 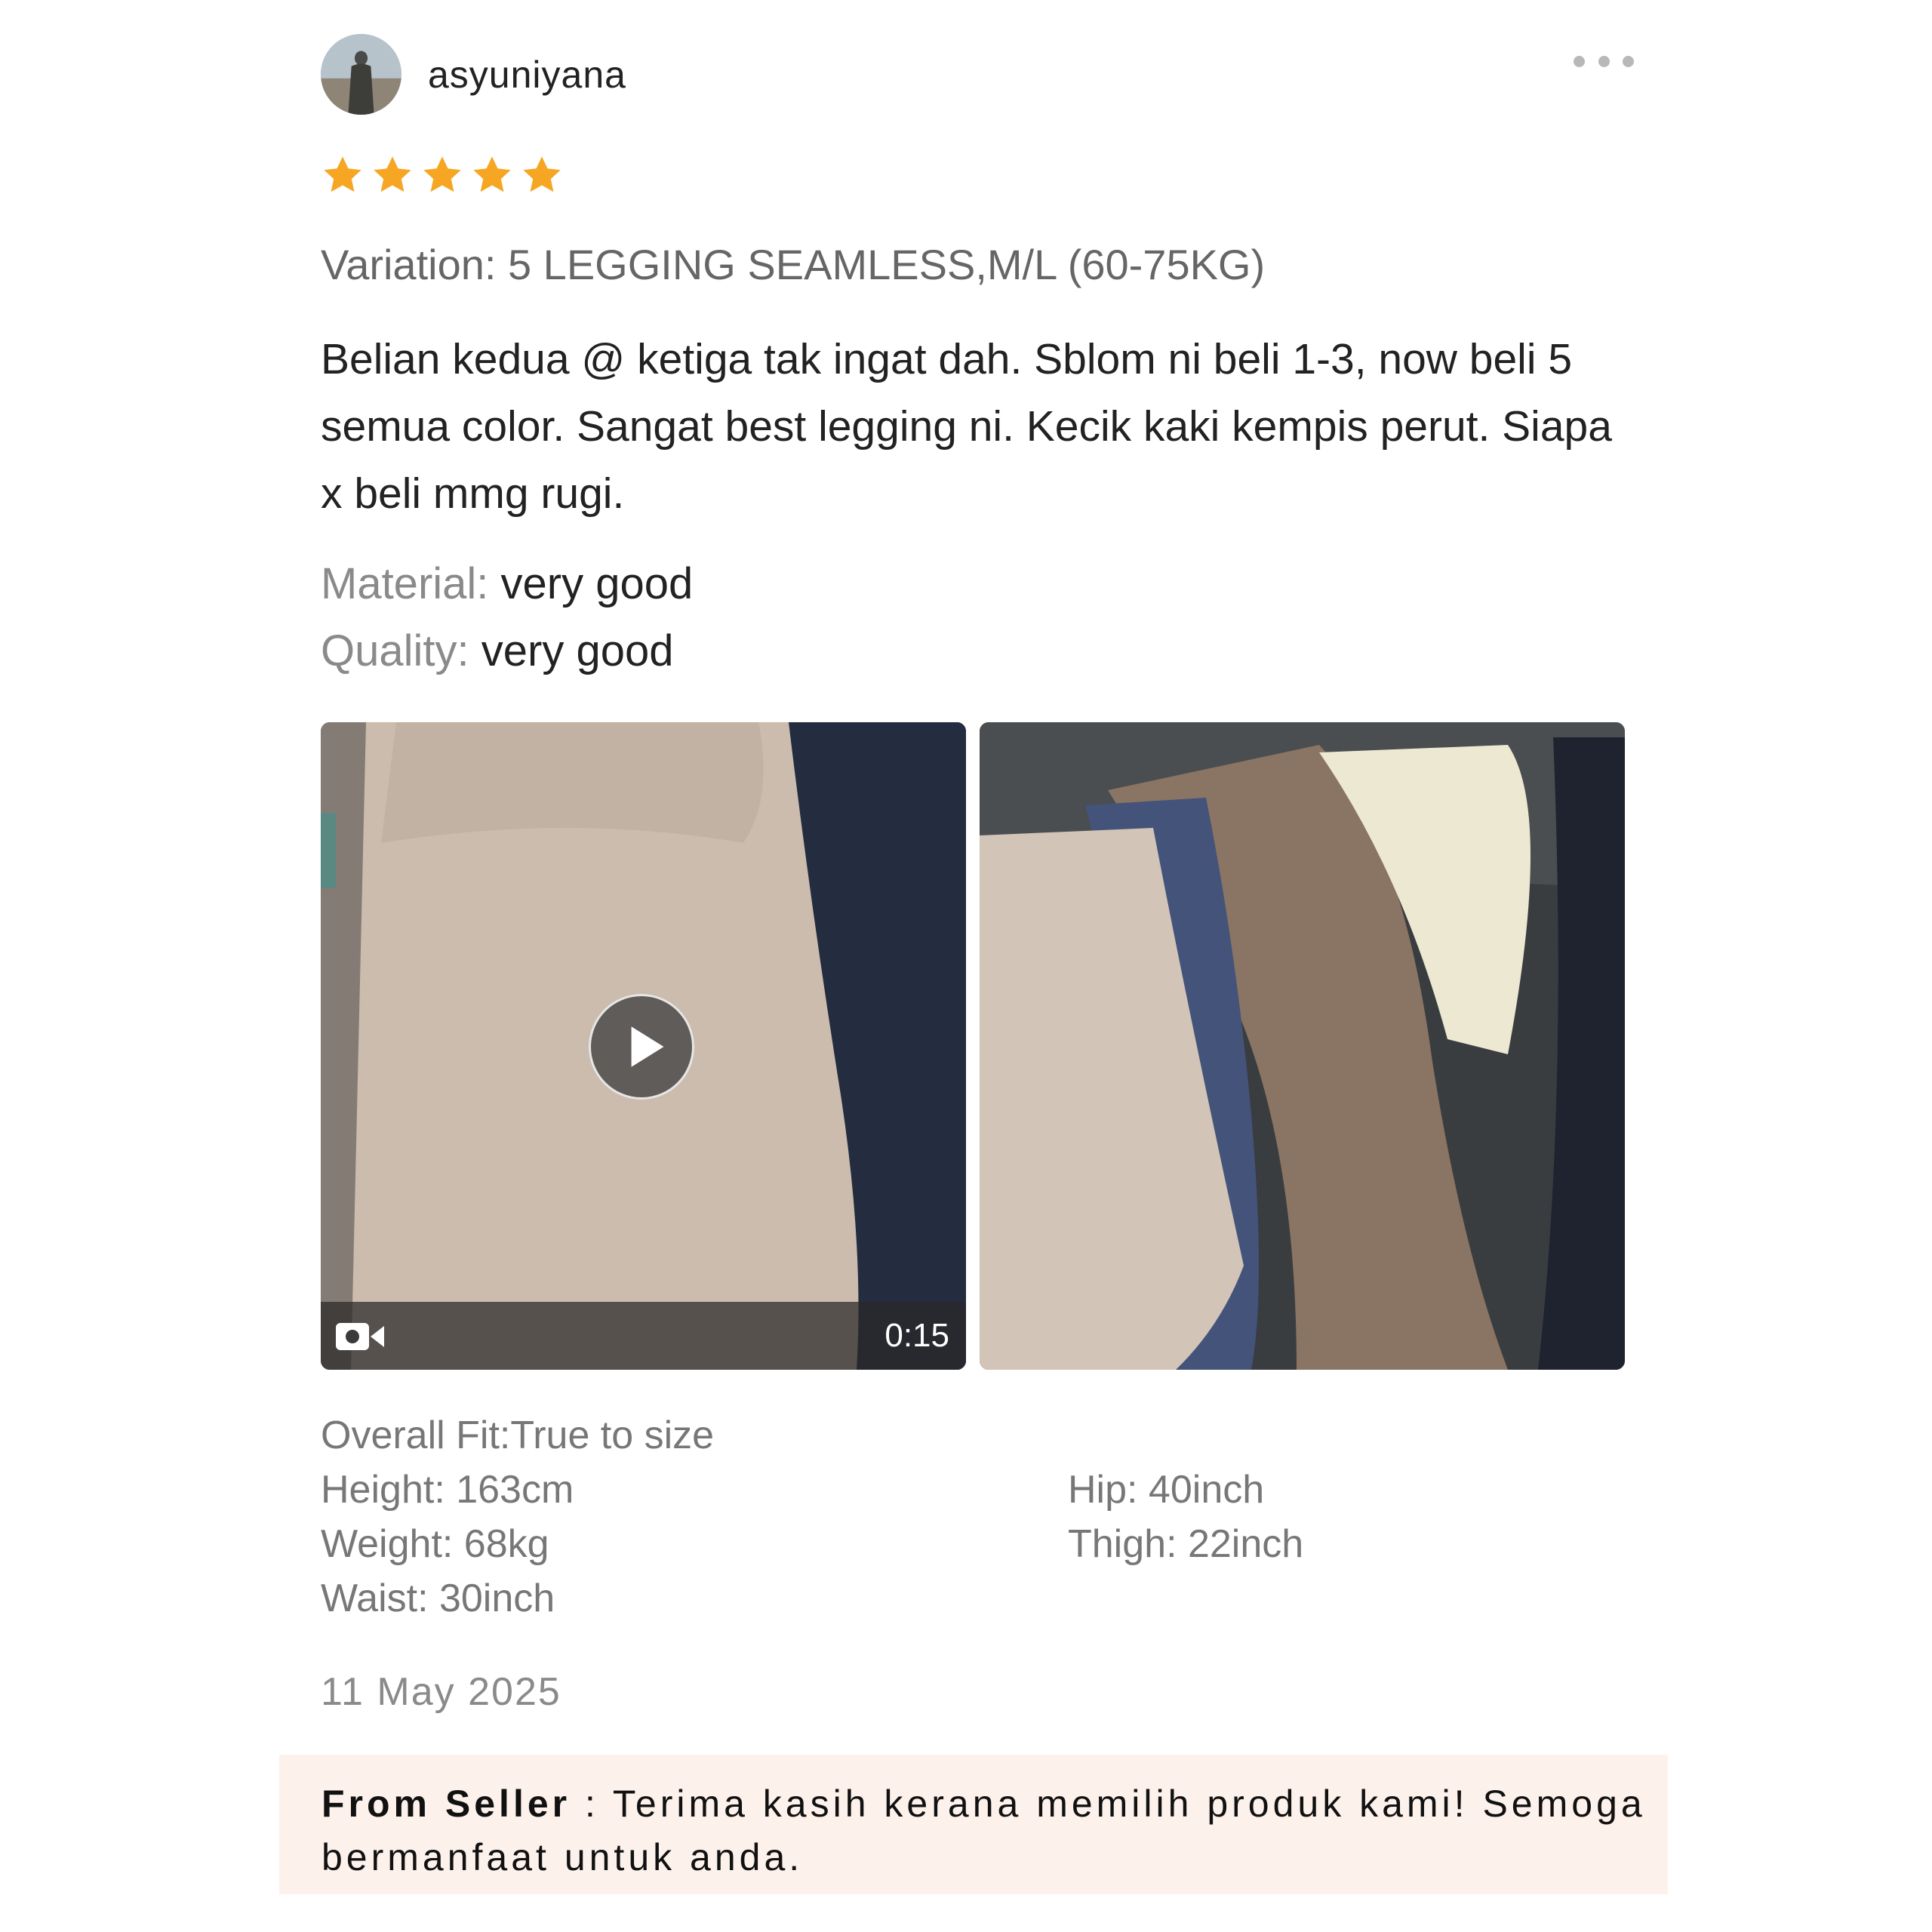 I want to click on attribute-quality: Quality: very good, so click(x=497, y=651).